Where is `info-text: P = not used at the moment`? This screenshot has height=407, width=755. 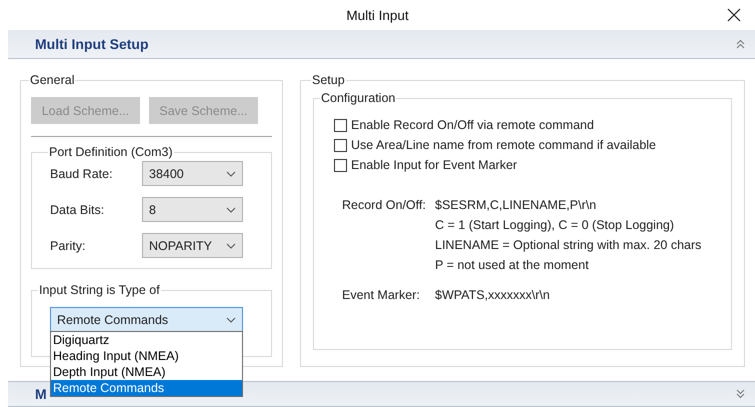
info-text: P = not used at the moment is located at coordinates (512, 265).